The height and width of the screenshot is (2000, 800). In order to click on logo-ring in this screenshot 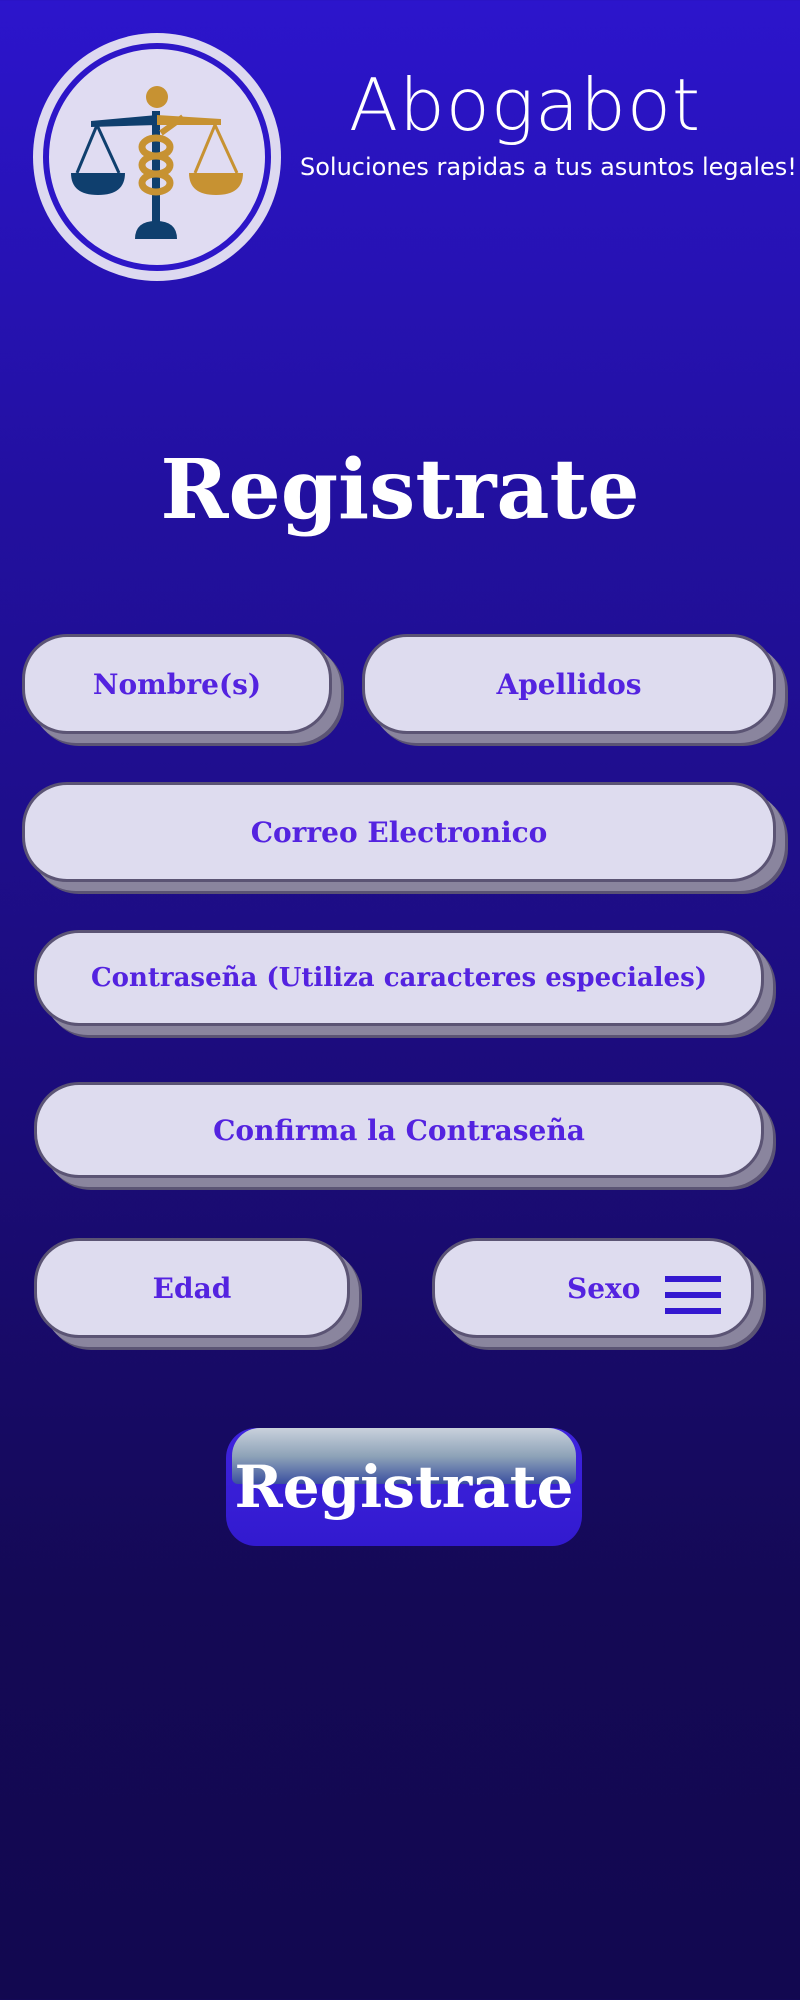, I will do `click(157, 157)`.